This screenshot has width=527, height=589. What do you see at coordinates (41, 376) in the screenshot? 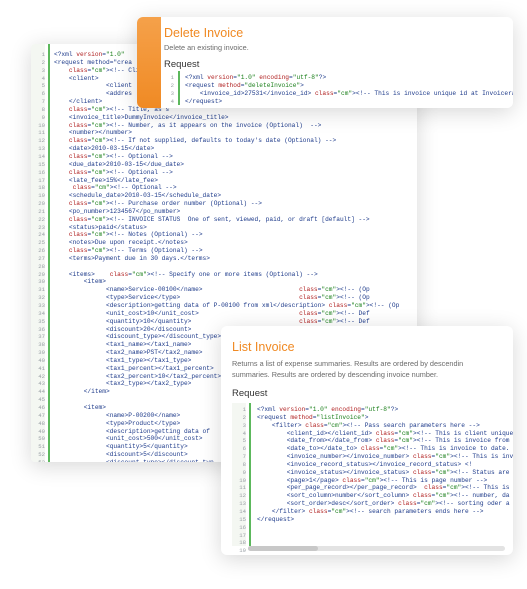
I see `line-number: 42` at bounding box center [41, 376].